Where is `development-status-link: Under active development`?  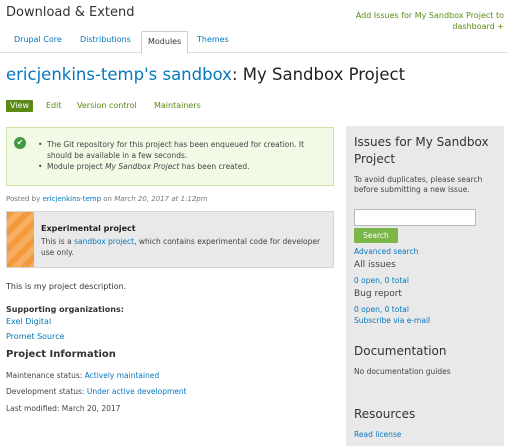
development-status-link: Under active development is located at coordinates (137, 391).